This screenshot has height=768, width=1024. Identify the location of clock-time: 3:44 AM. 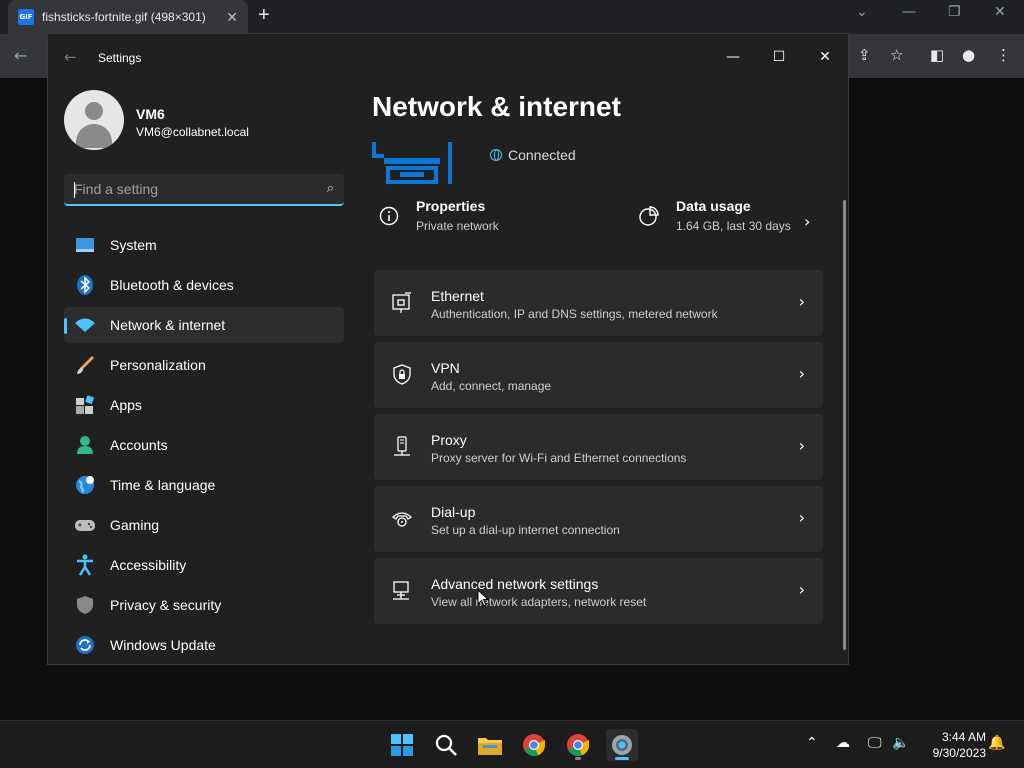
(963, 737).